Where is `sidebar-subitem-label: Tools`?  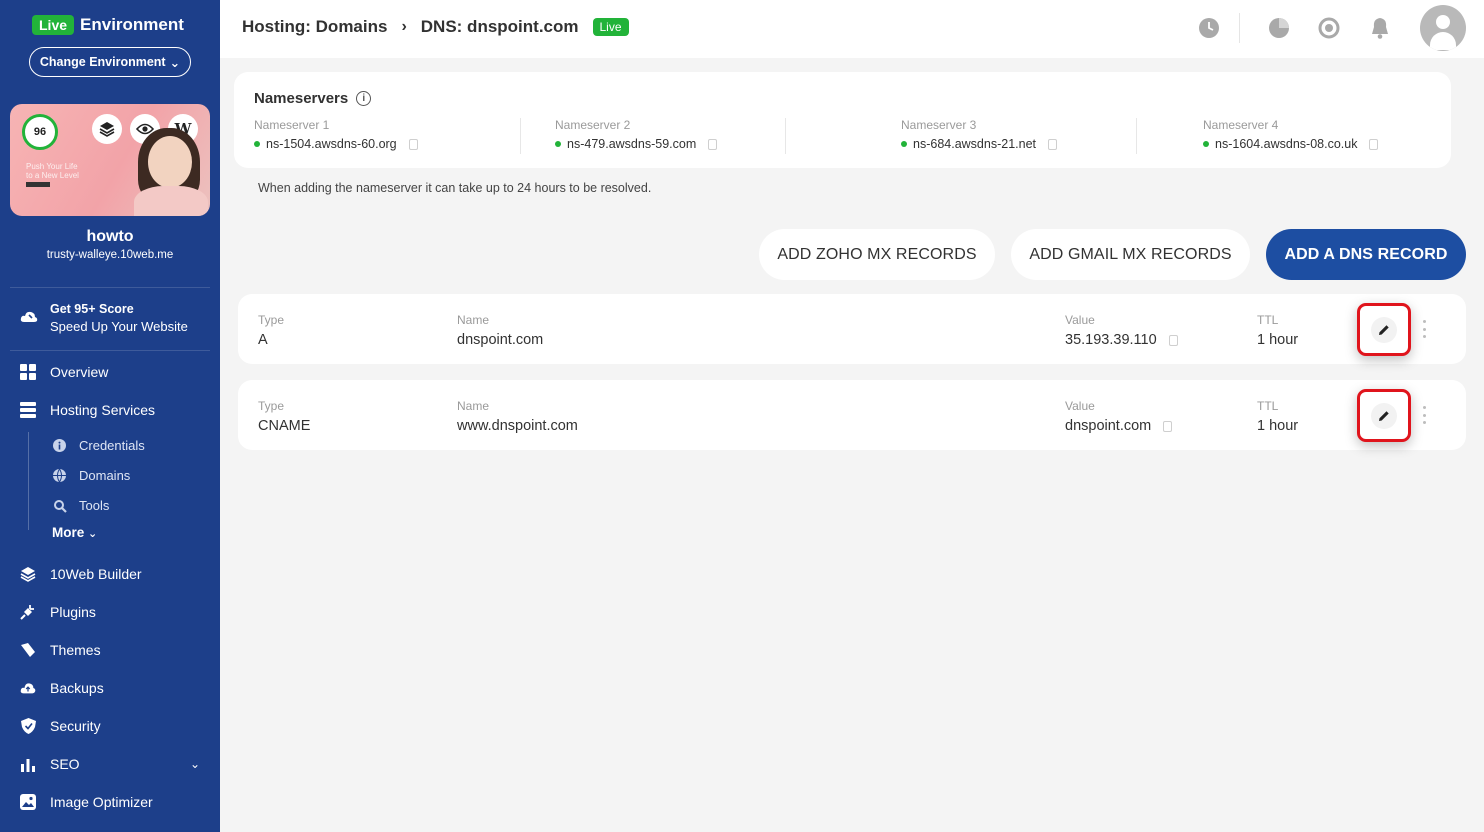 sidebar-subitem-label: Tools is located at coordinates (94, 505).